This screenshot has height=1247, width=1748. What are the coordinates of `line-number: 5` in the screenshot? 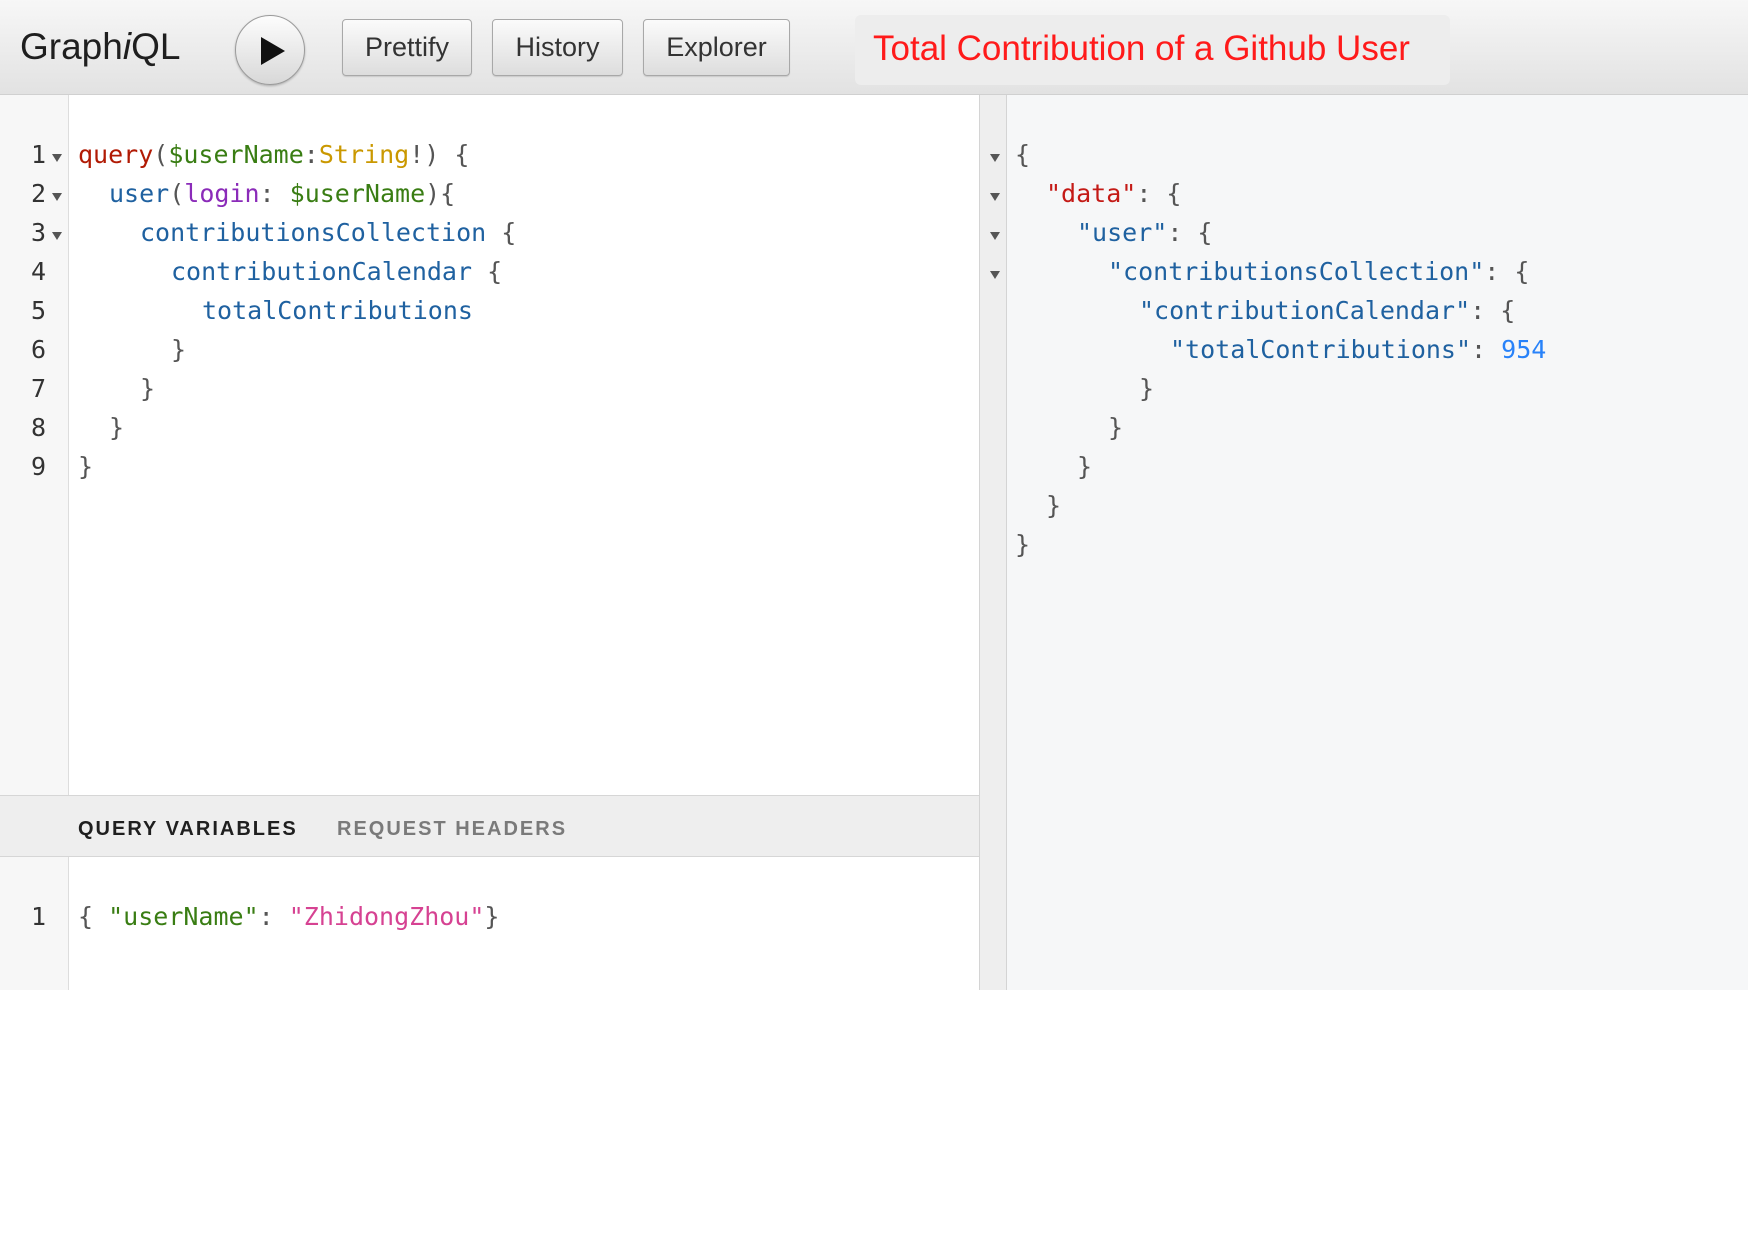 It's located at (38, 310).